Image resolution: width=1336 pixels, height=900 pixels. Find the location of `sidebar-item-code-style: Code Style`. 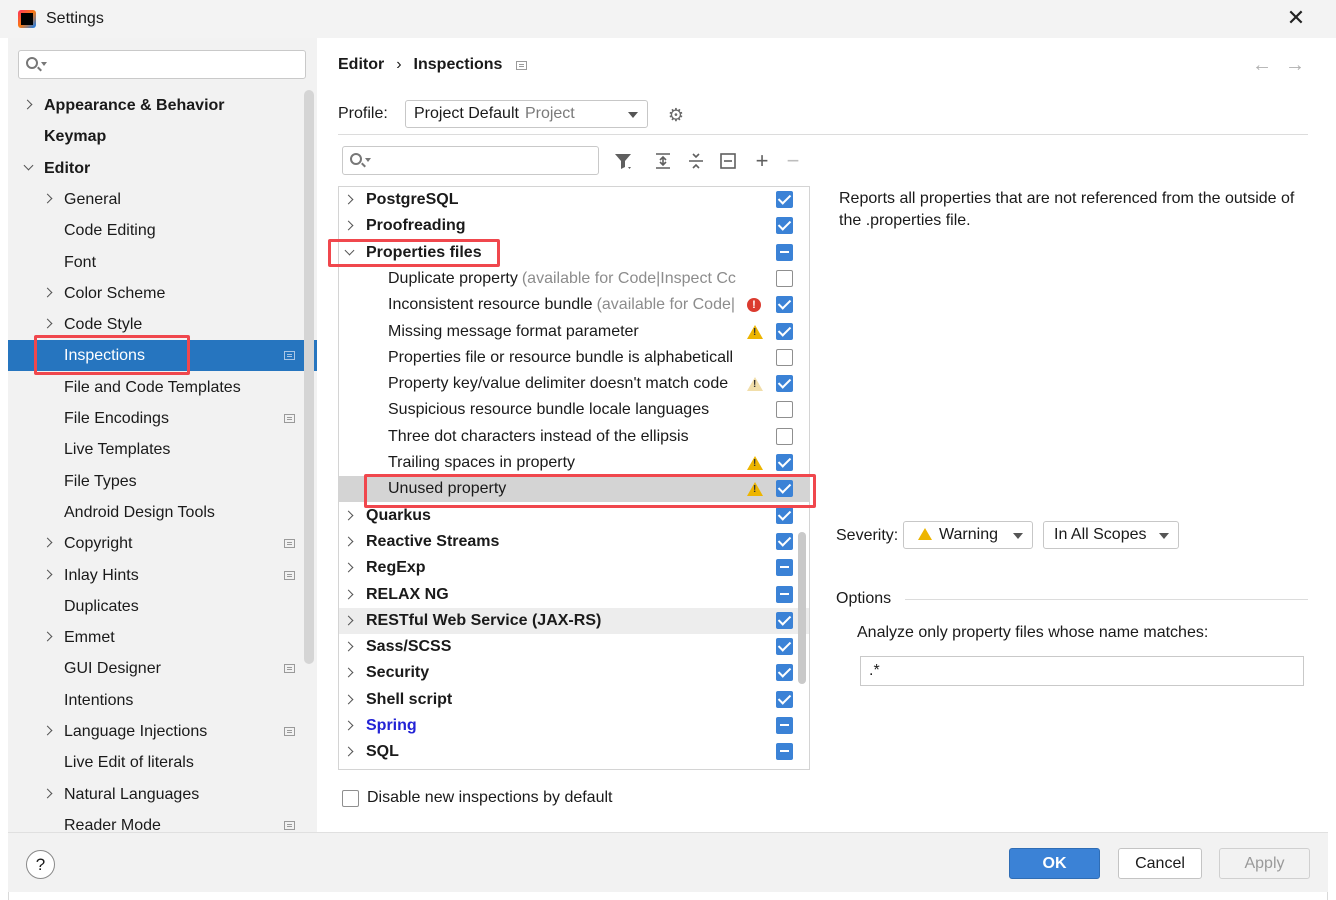

sidebar-item-code-style: Code Style is located at coordinates (162, 324).